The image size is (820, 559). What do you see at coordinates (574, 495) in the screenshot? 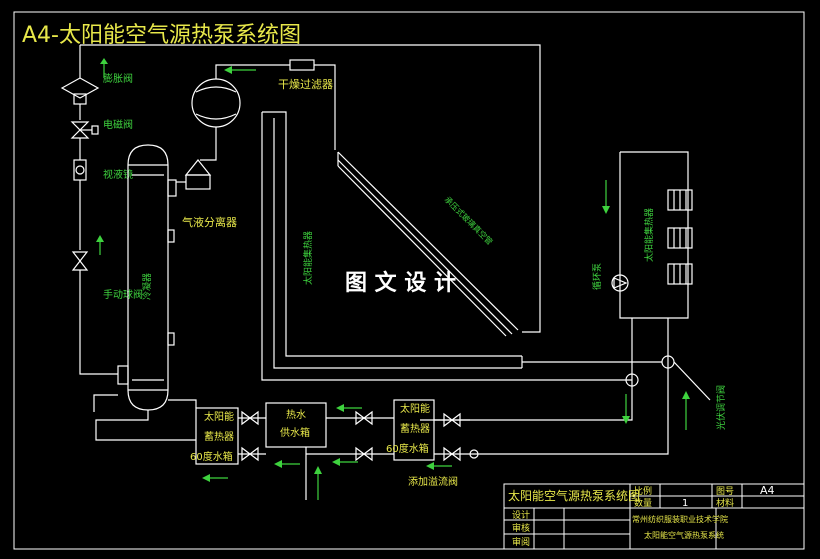
I see `title-block-name: 太阳能空气源热泵系统图` at bounding box center [574, 495].